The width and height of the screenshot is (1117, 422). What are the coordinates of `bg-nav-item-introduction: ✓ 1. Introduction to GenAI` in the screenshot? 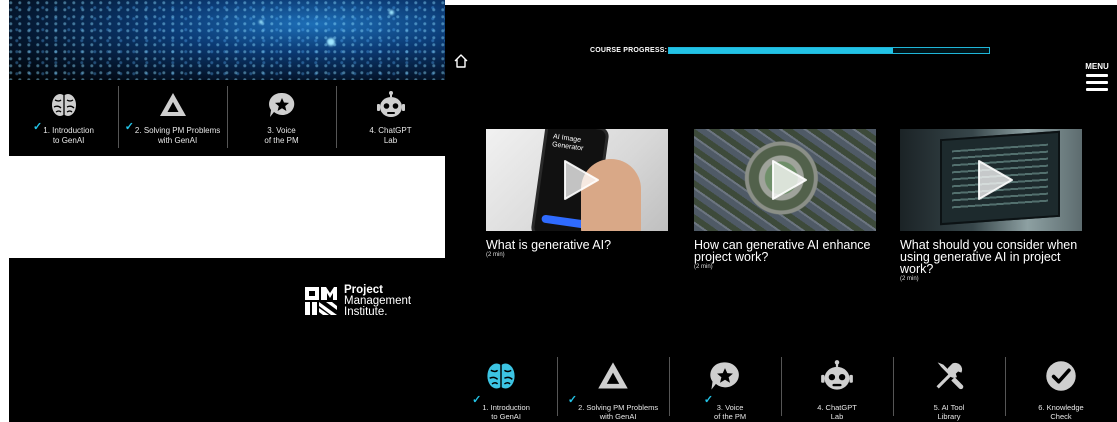 It's located at (63, 120).